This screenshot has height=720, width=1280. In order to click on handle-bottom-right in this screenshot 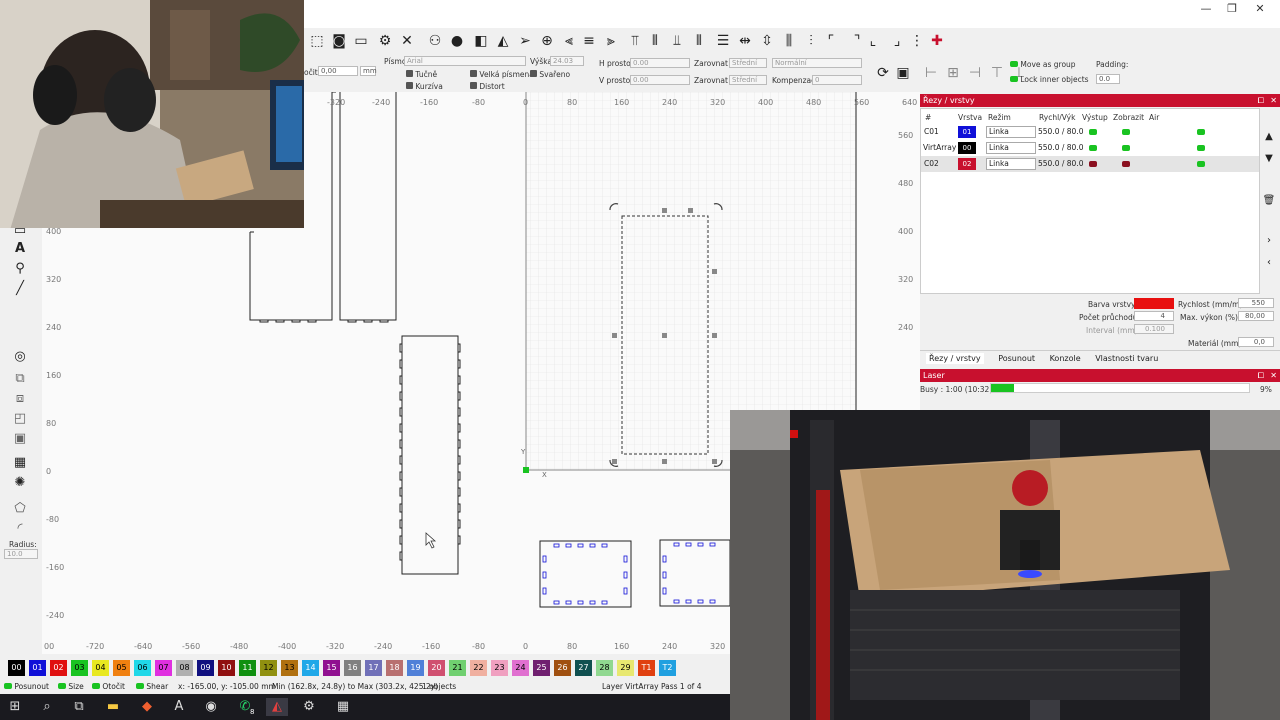, I will do `click(714, 461)`.